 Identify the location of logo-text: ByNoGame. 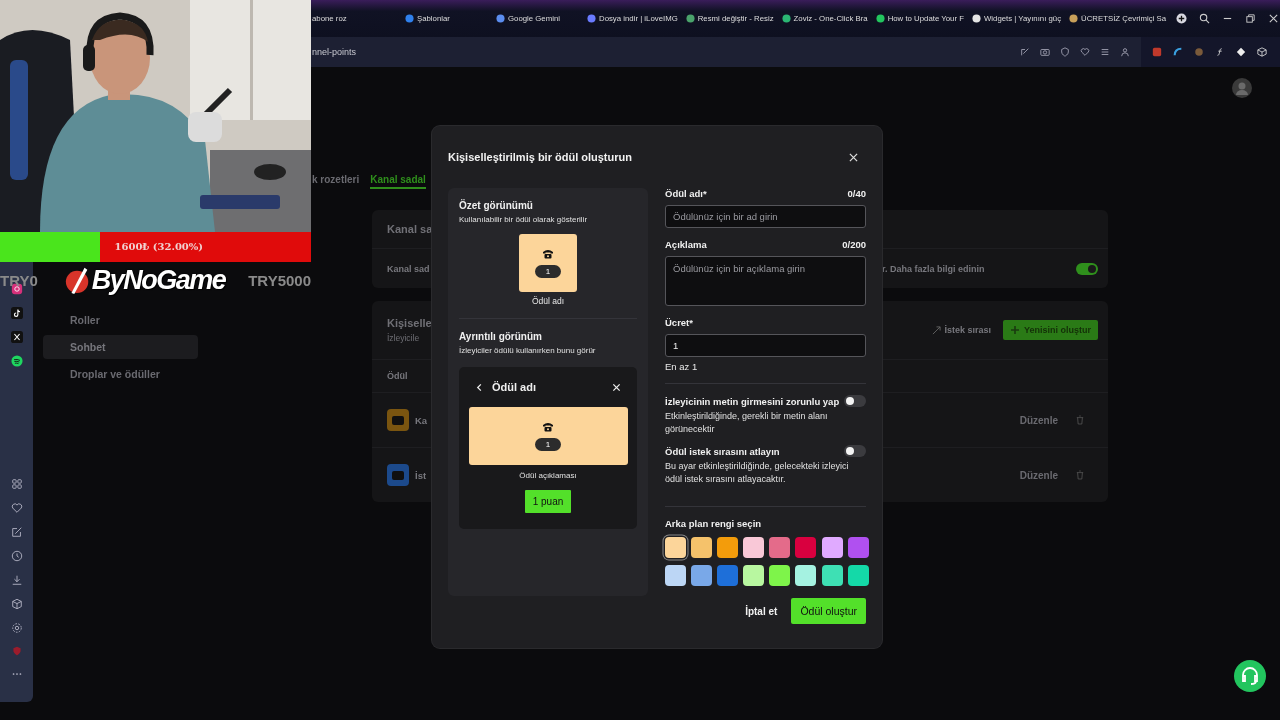
(158, 280).